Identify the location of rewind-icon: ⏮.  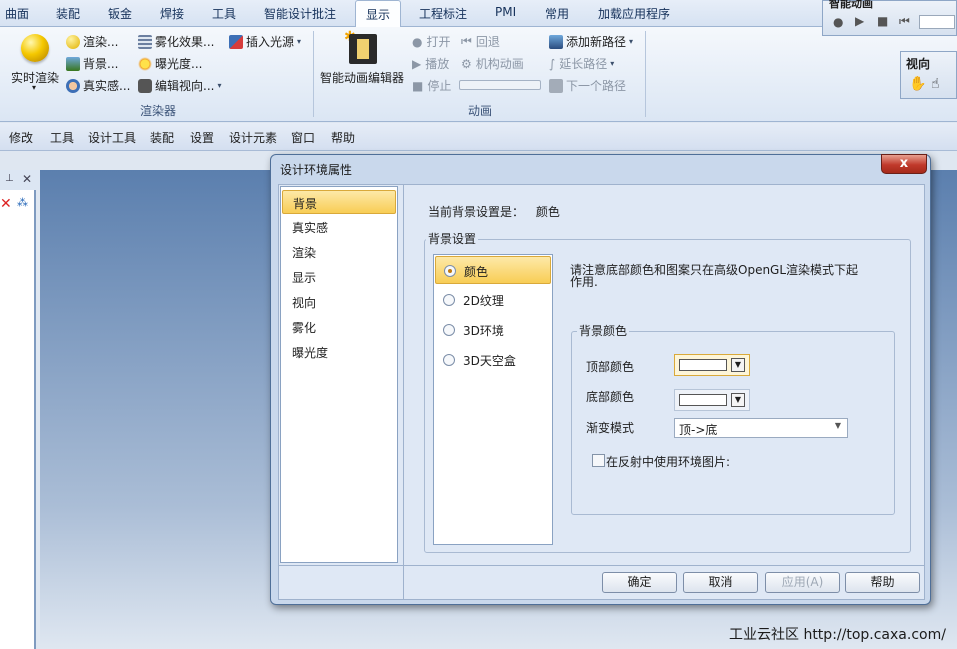
(904, 21).